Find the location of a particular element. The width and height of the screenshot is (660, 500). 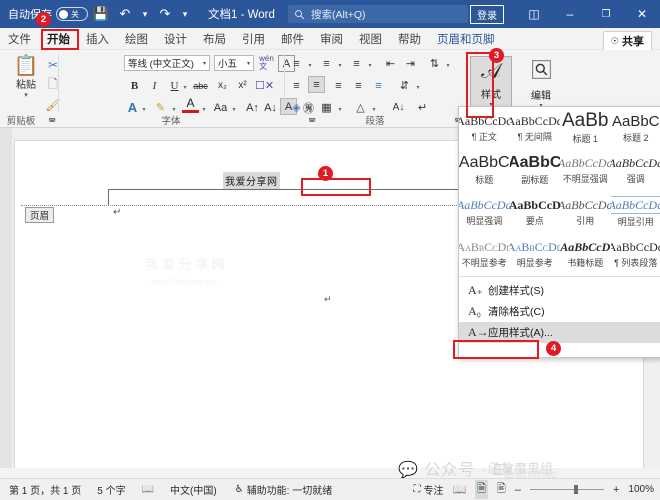

zoom-in-button: + is located at coordinates (616, 490).